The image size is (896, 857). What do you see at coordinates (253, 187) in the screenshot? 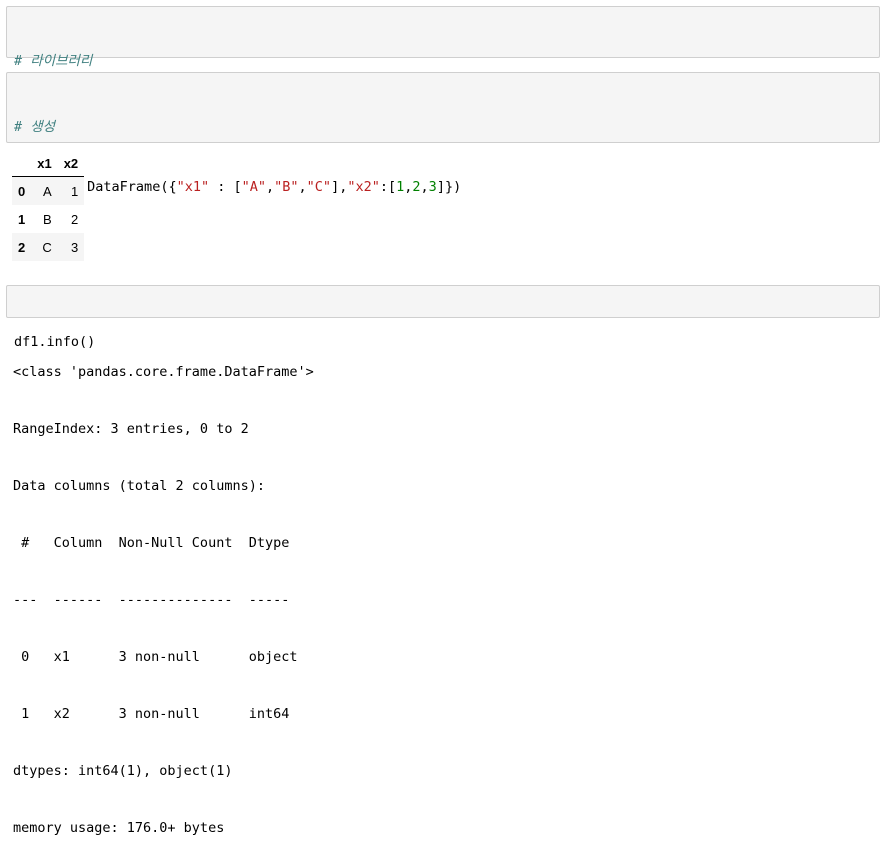
I see `code-string: "A"` at bounding box center [253, 187].